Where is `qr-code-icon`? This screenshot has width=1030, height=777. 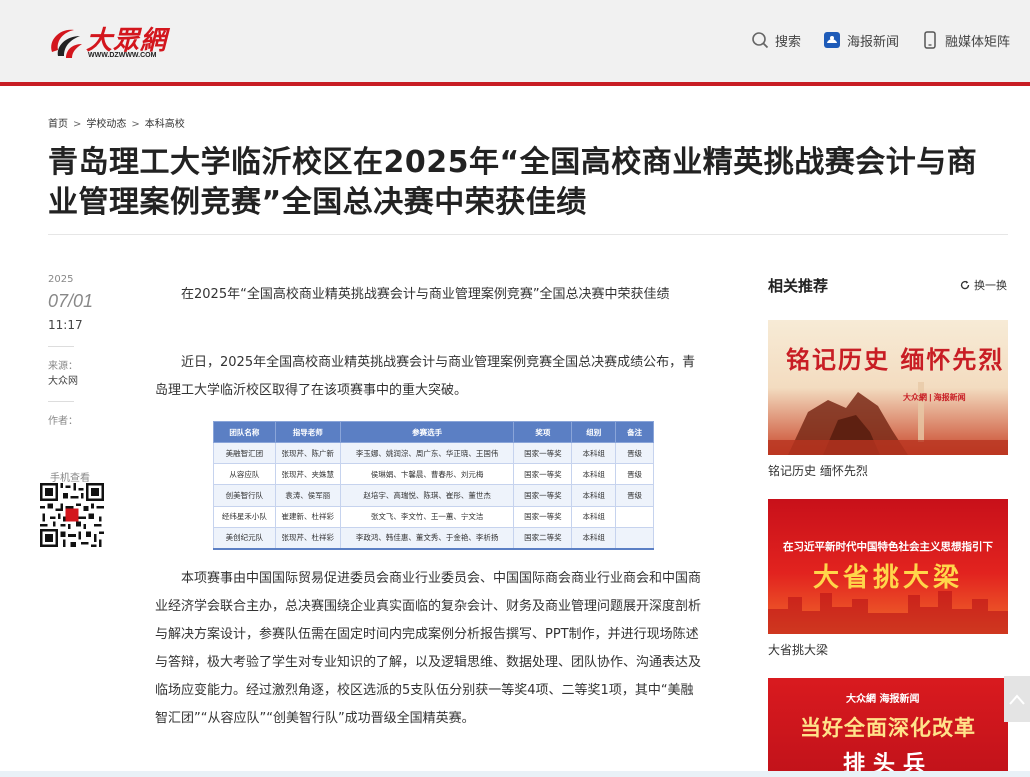
qr-code-icon is located at coordinates (72, 515).